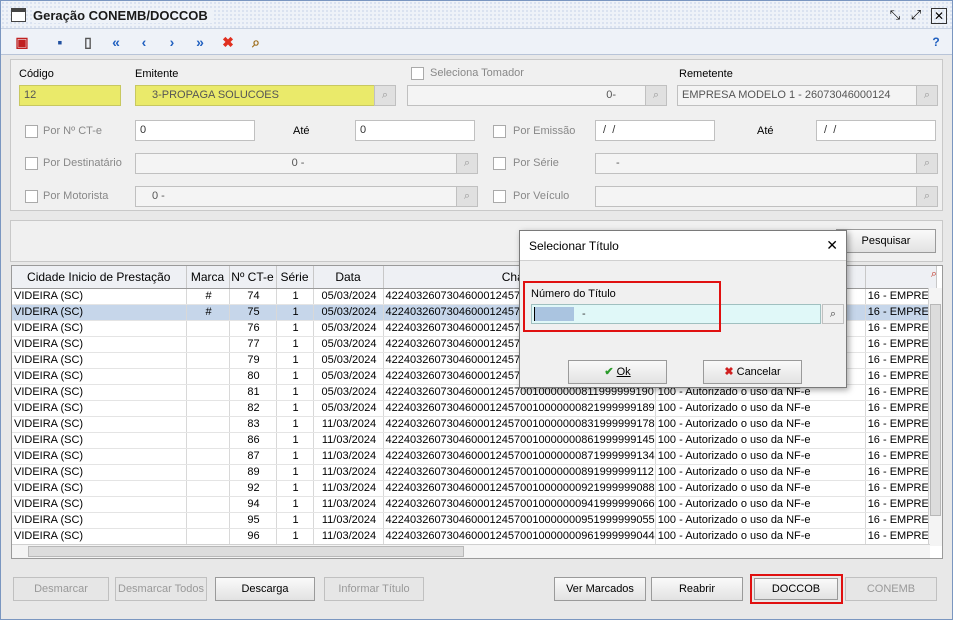 This screenshot has width=953, height=620. What do you see at coordinates (655, 130) in the screenshot?
I see `emissao-from-field: / /` at bounding box center [655, 130].